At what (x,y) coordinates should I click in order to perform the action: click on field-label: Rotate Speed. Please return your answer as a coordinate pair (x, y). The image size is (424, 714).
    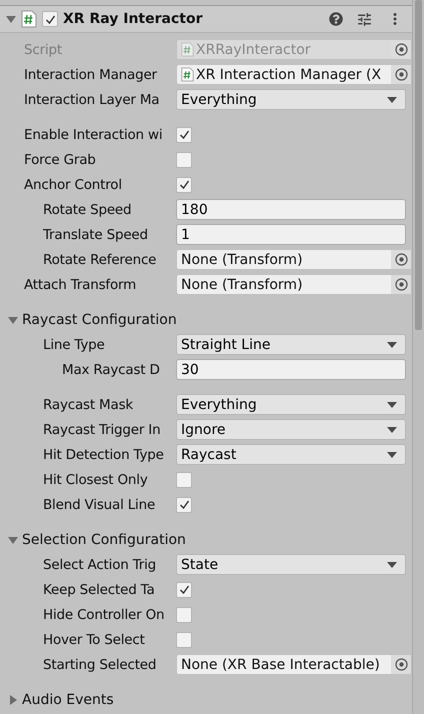
    Looking at the image, I should click on (87, 210).